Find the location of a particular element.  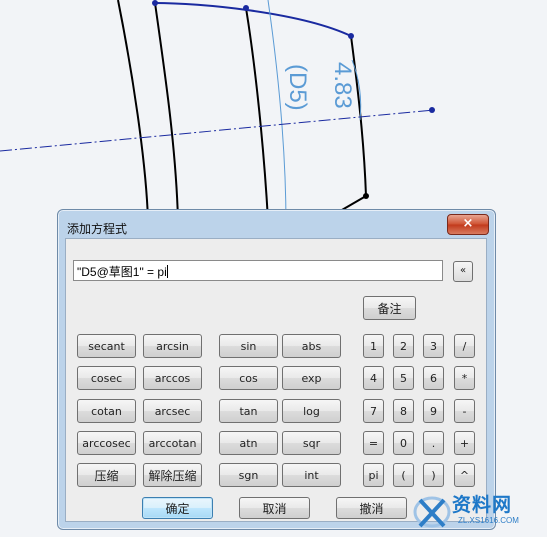

function-button: arcsec is located at coordinates (172, 411).